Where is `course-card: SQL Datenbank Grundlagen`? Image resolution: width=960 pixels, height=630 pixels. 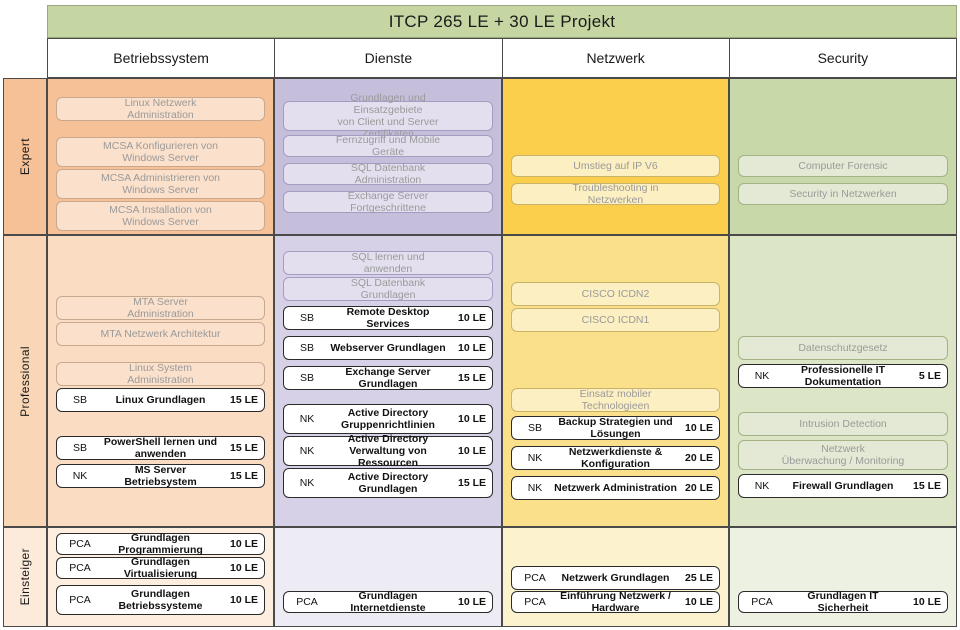
course-card: SQL Datenbank Grundlagen is located at coordinates (388, 289).